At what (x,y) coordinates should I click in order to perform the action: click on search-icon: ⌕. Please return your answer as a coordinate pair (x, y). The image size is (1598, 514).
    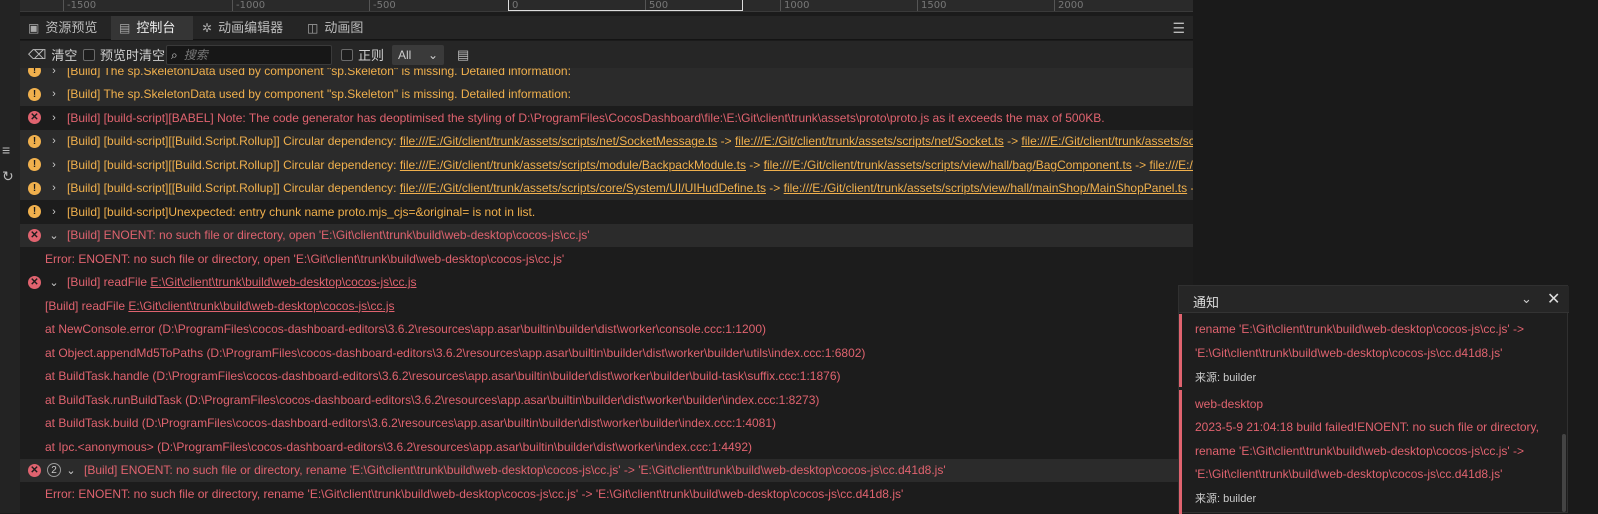
    Looking at the image, I should click on (174, 54).